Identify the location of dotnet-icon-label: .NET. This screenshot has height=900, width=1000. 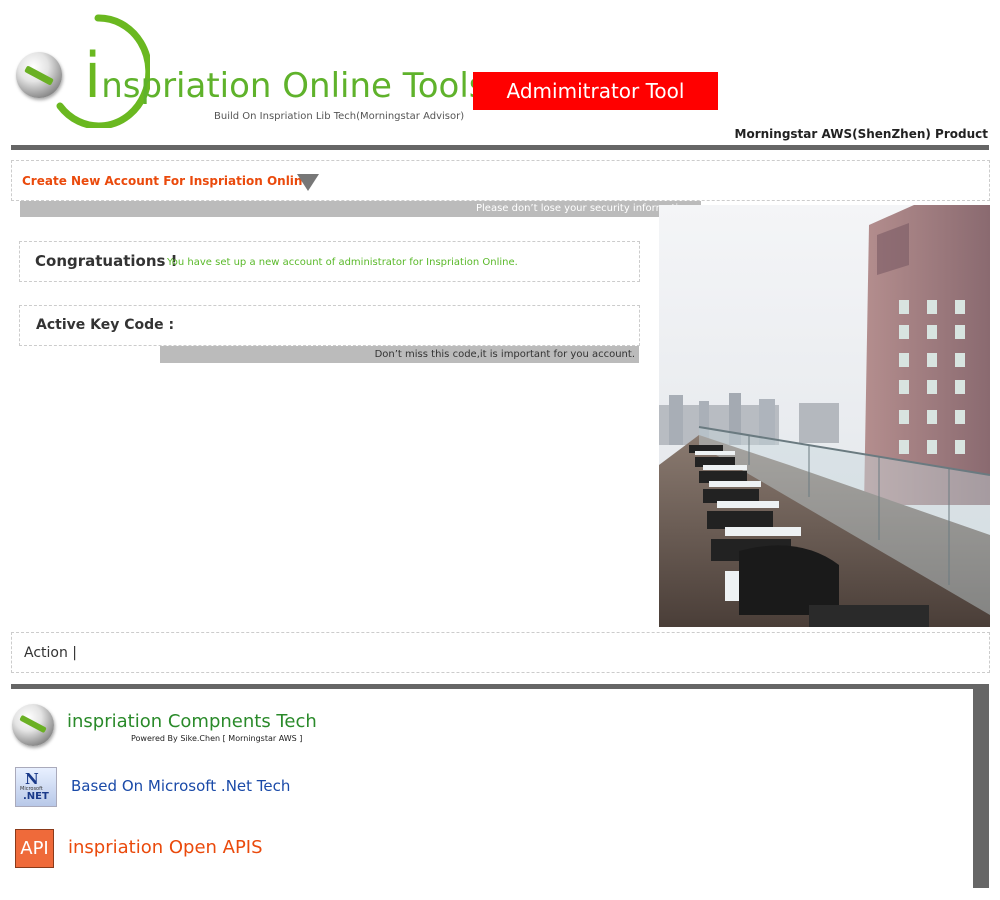
(36, 796).